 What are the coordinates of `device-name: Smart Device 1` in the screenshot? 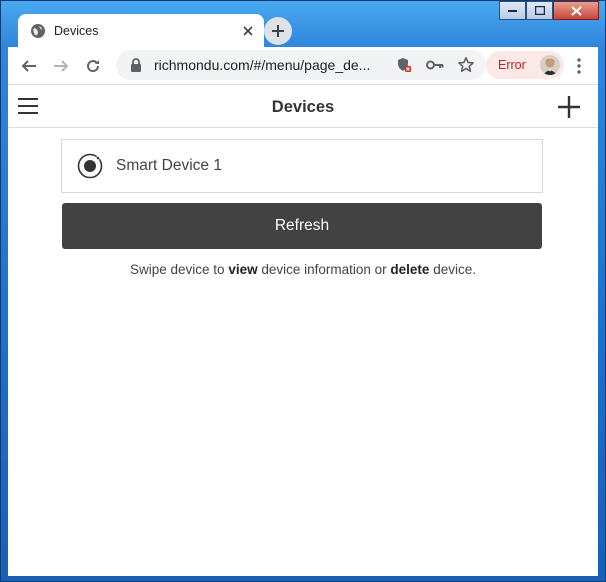 It's located at (169, 165).